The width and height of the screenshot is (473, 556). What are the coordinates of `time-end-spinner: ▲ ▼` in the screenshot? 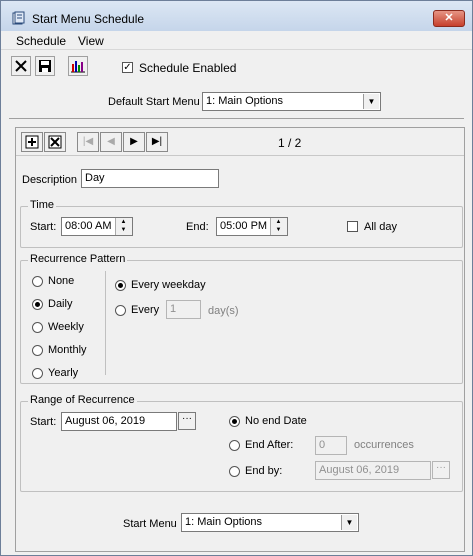 It's located at (278, 226).